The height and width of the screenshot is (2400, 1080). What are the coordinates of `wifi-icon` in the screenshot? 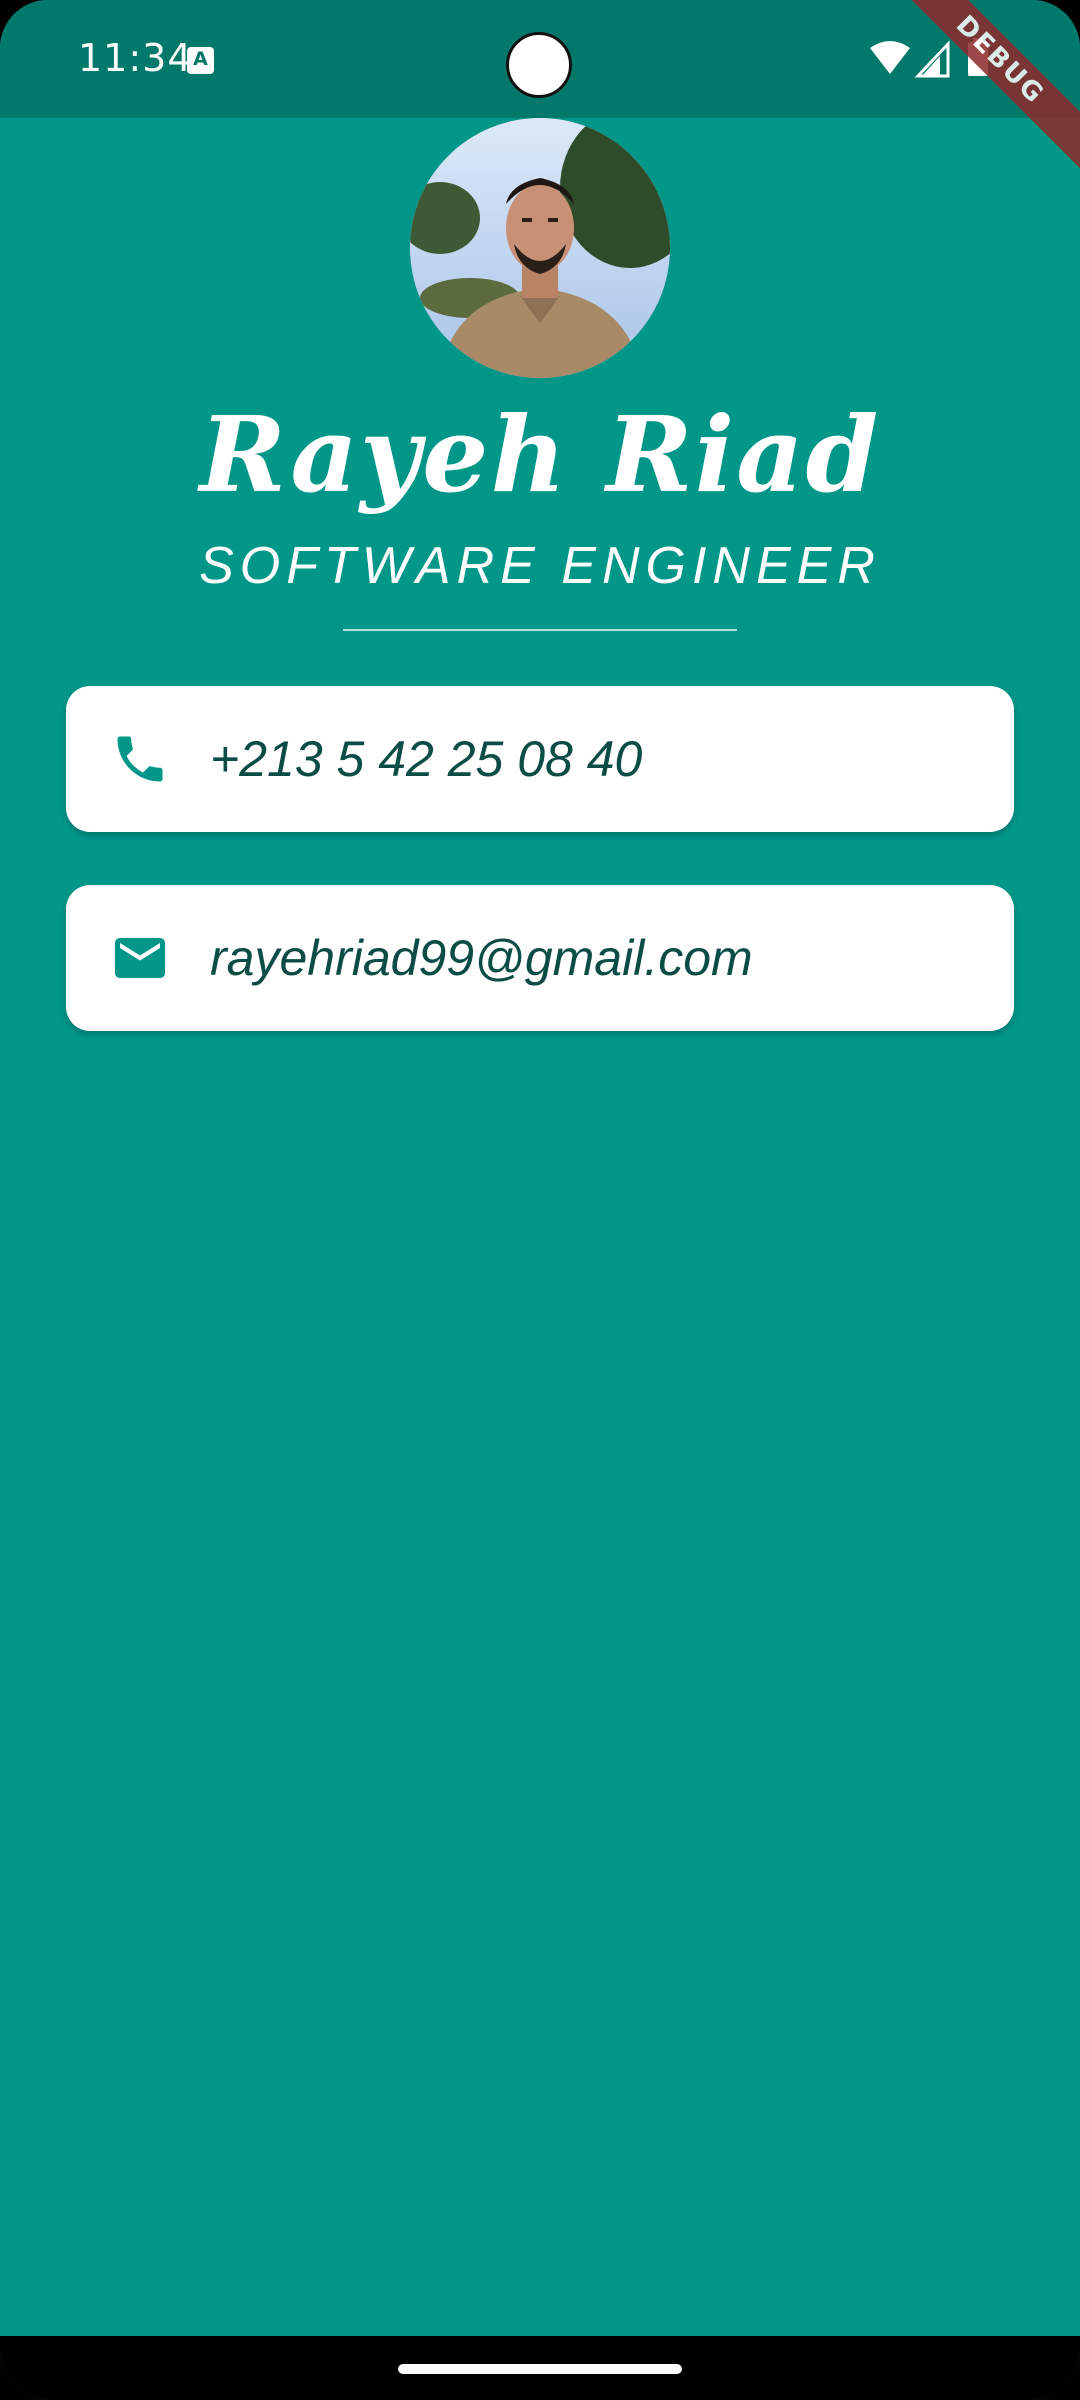 It's located at (890, 57).